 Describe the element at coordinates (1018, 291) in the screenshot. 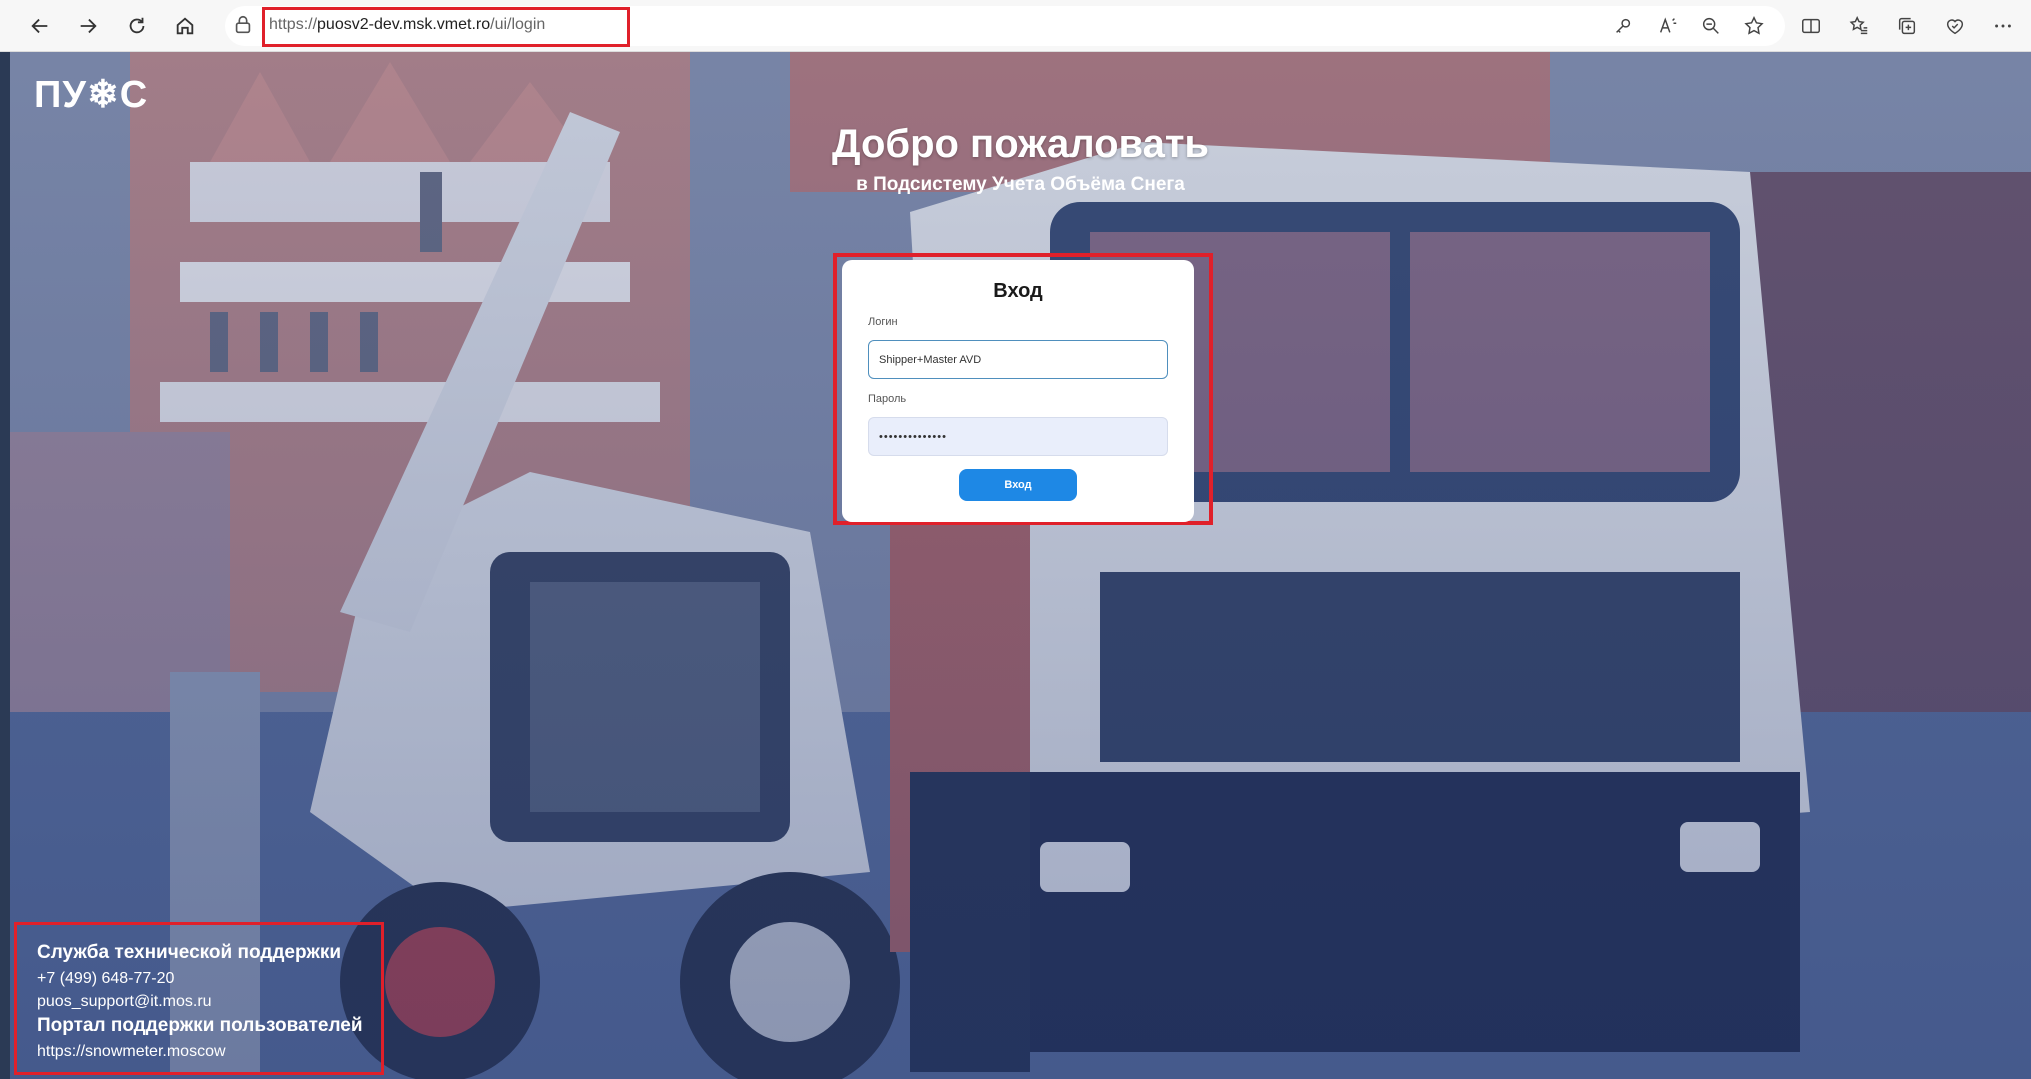

I see `login-title: Вход` at that location.